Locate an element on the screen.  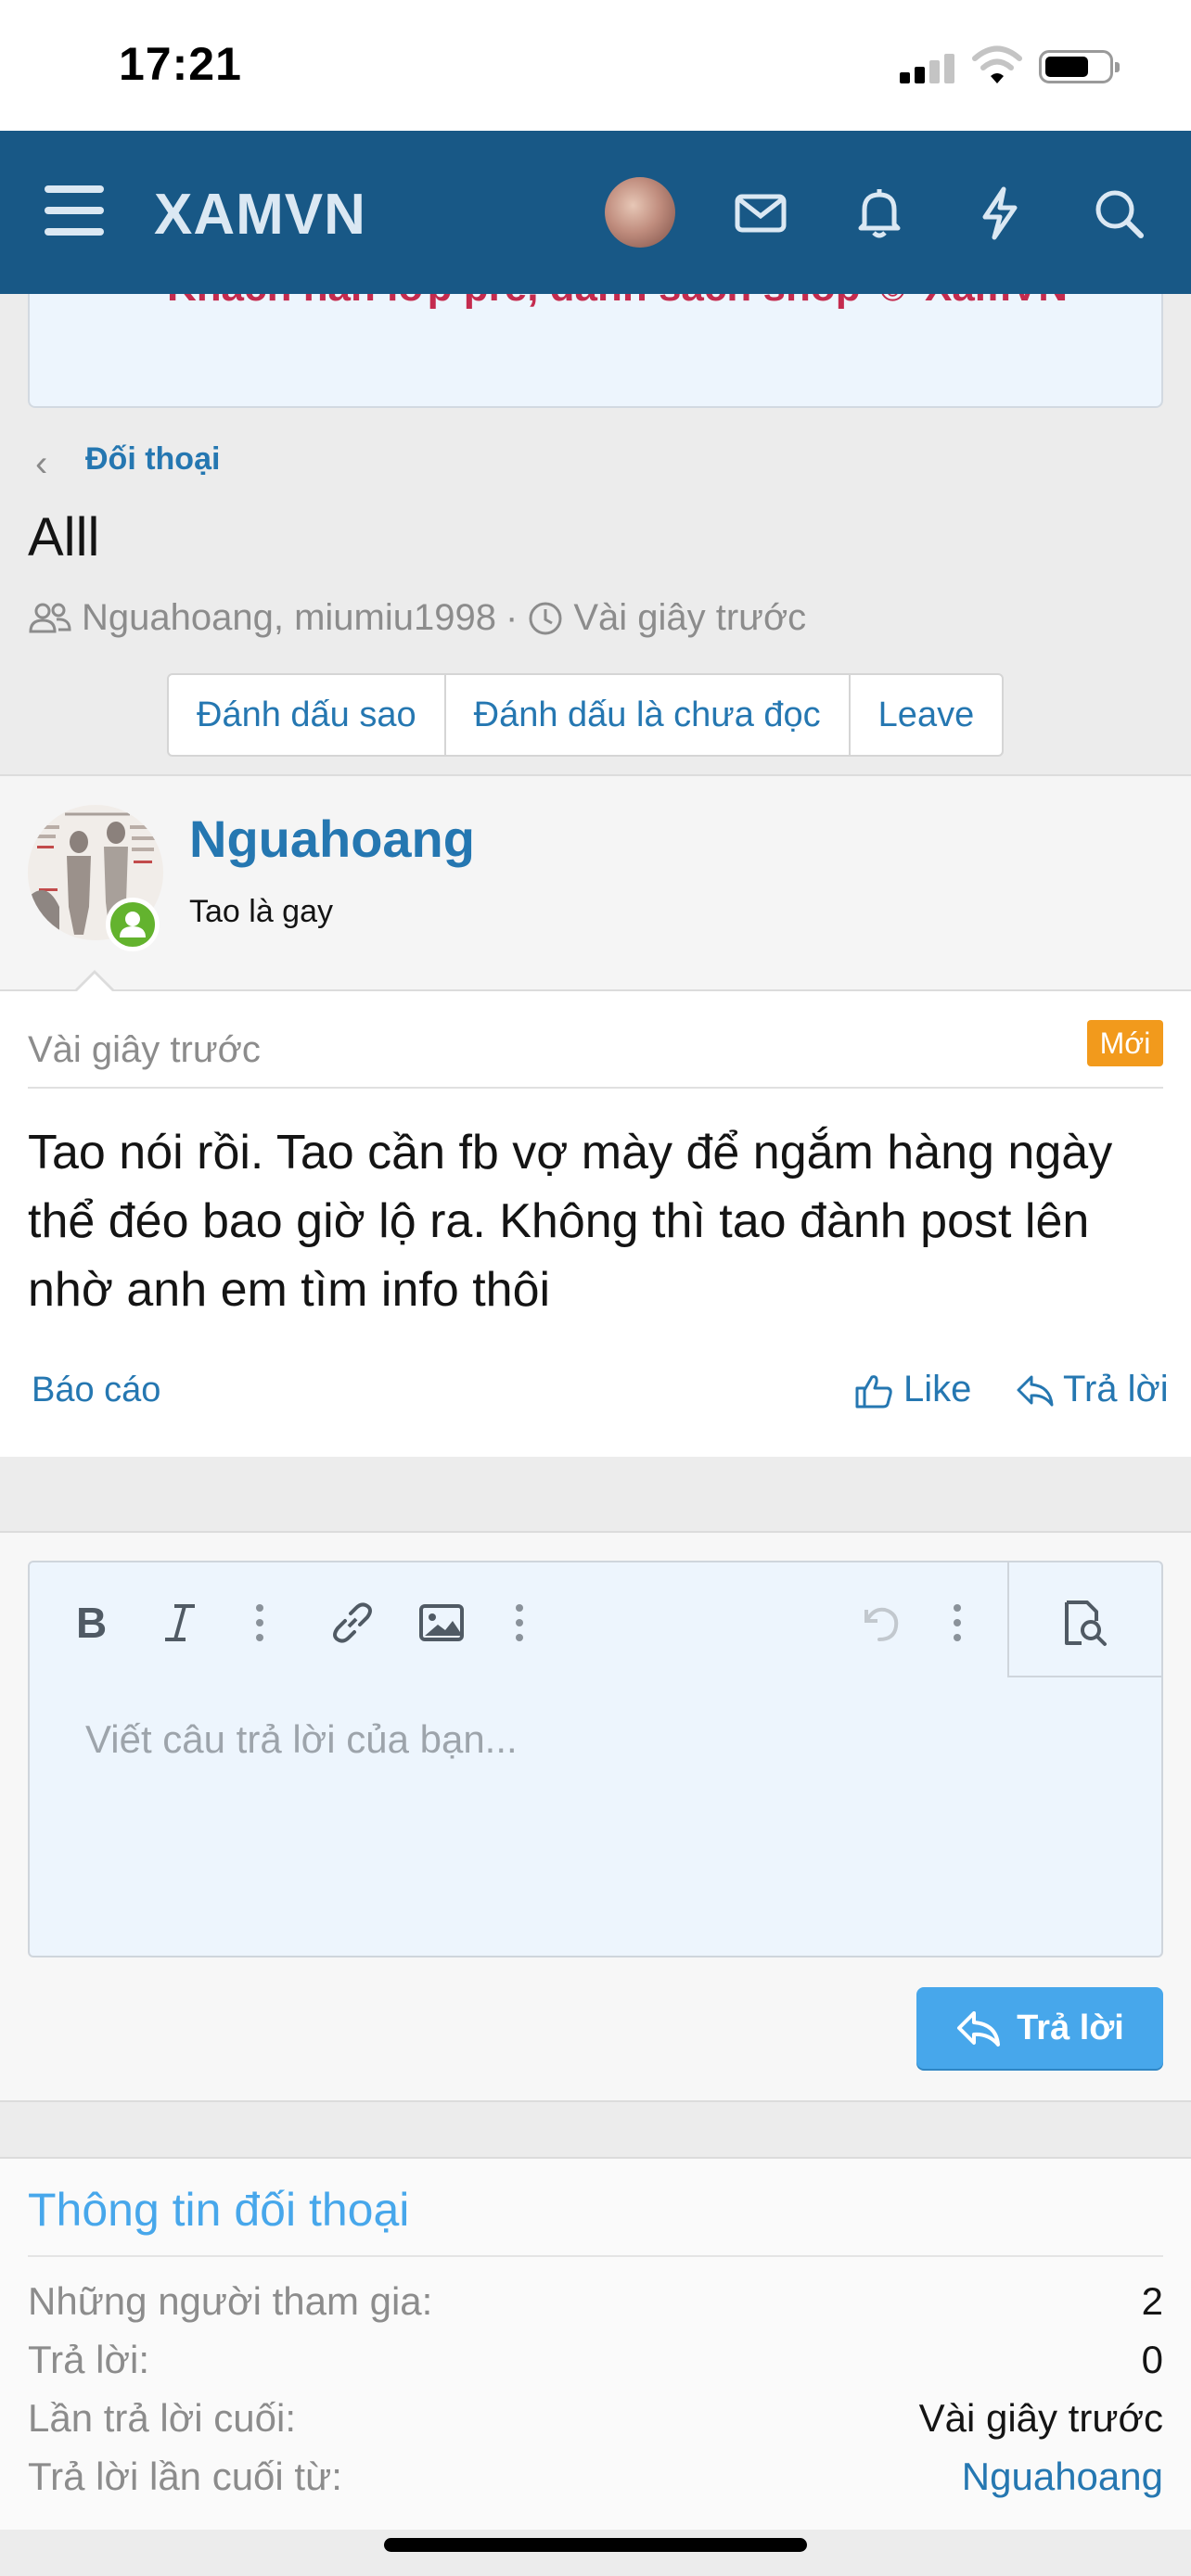
toolbar-divider is located at coordinates (1008, 1619).